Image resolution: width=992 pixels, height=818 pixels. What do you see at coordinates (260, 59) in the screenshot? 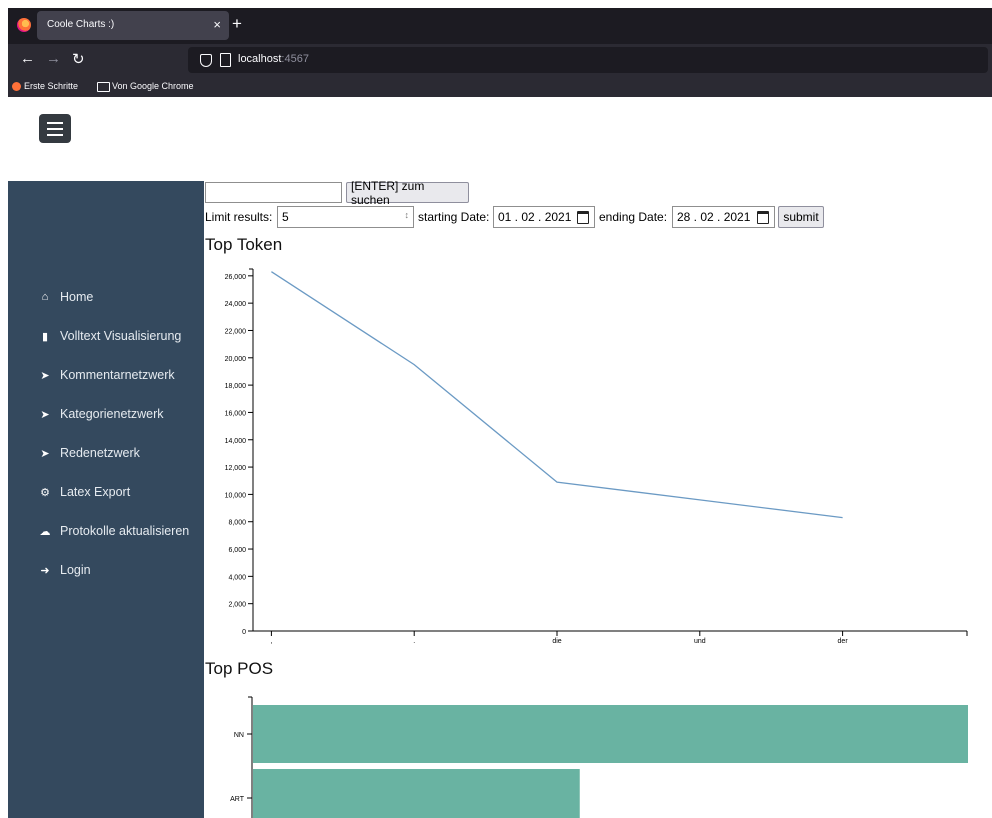
I see `url-host: localhost` at bounding box center [260, 59].